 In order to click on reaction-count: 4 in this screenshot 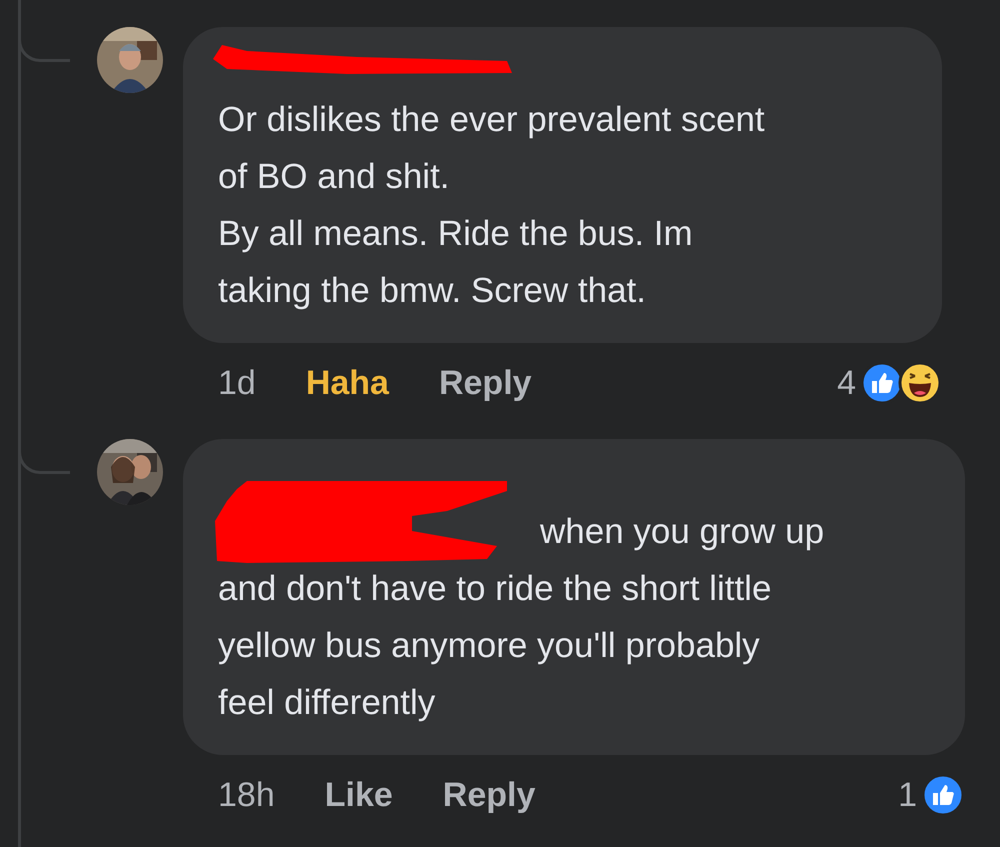, I will do `click(846, 383)`.